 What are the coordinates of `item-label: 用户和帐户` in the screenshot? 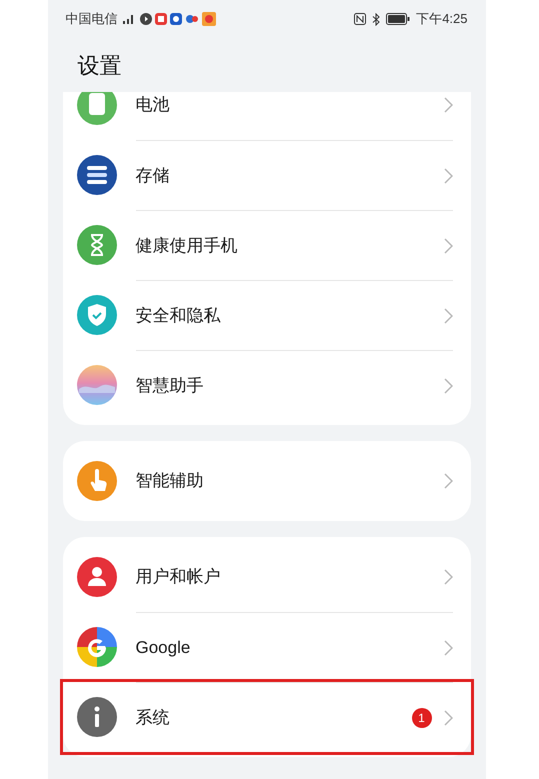 It's located at (179, 577).